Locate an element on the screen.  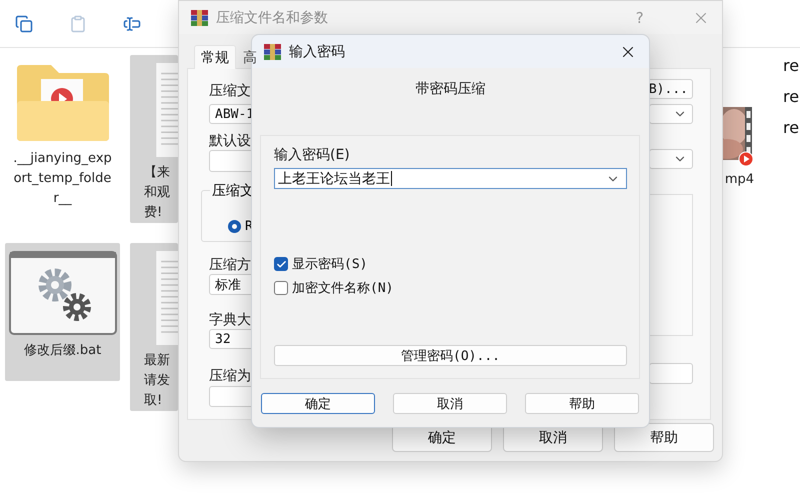
tab: 常规 is located at coordinates (215, 57).